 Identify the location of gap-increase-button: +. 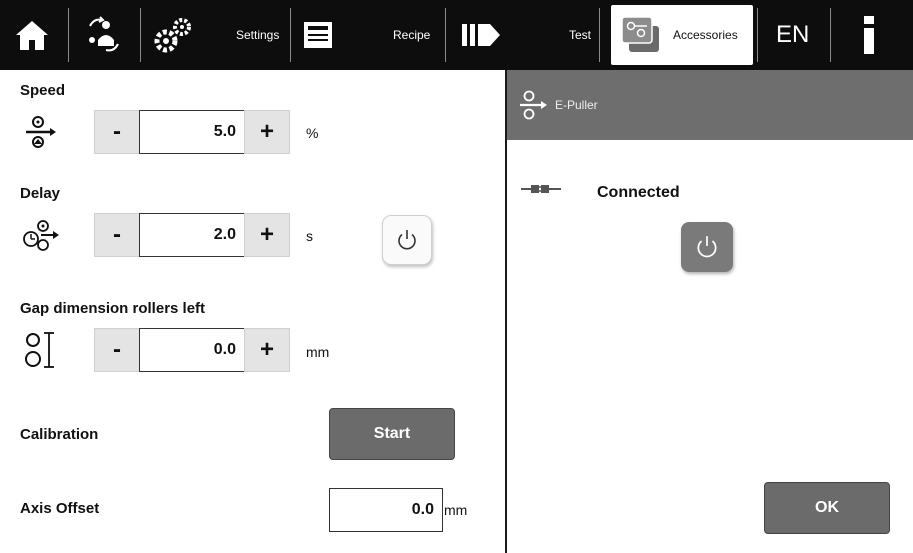
(267, 350).